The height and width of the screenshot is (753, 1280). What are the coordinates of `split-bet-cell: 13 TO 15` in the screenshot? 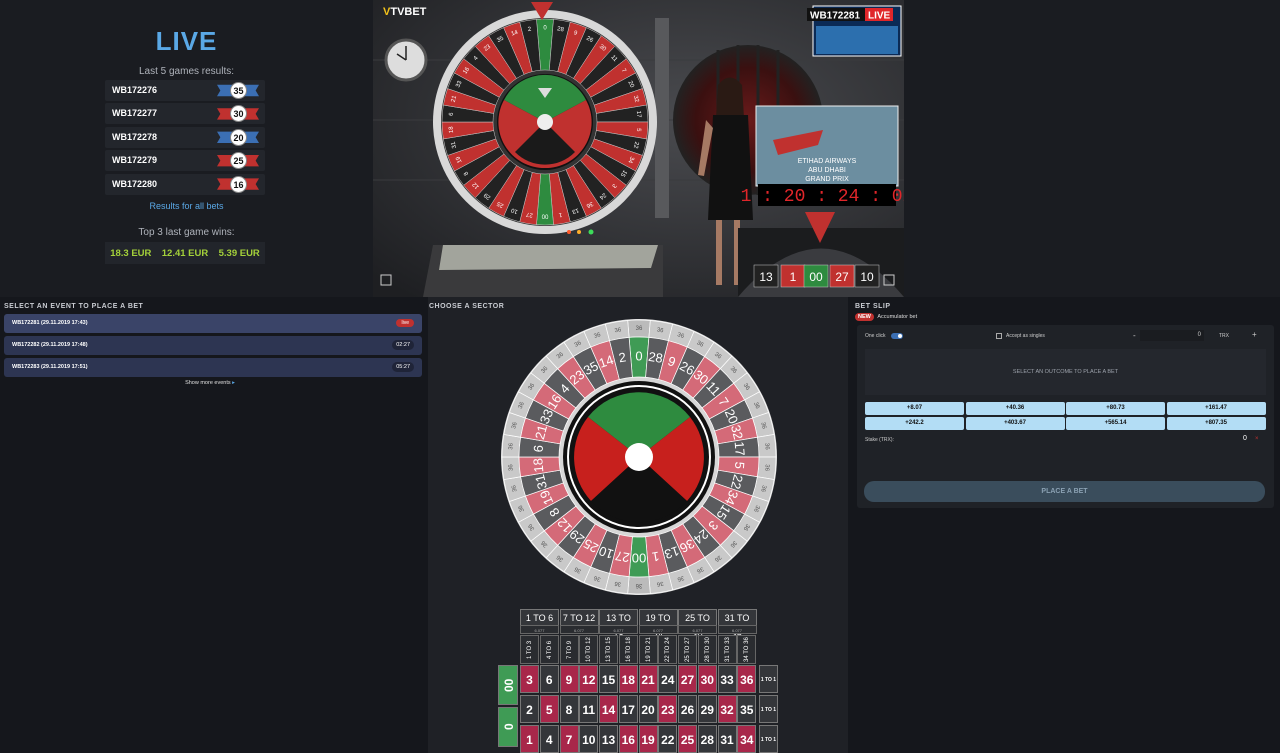 It's located at (608, 649).